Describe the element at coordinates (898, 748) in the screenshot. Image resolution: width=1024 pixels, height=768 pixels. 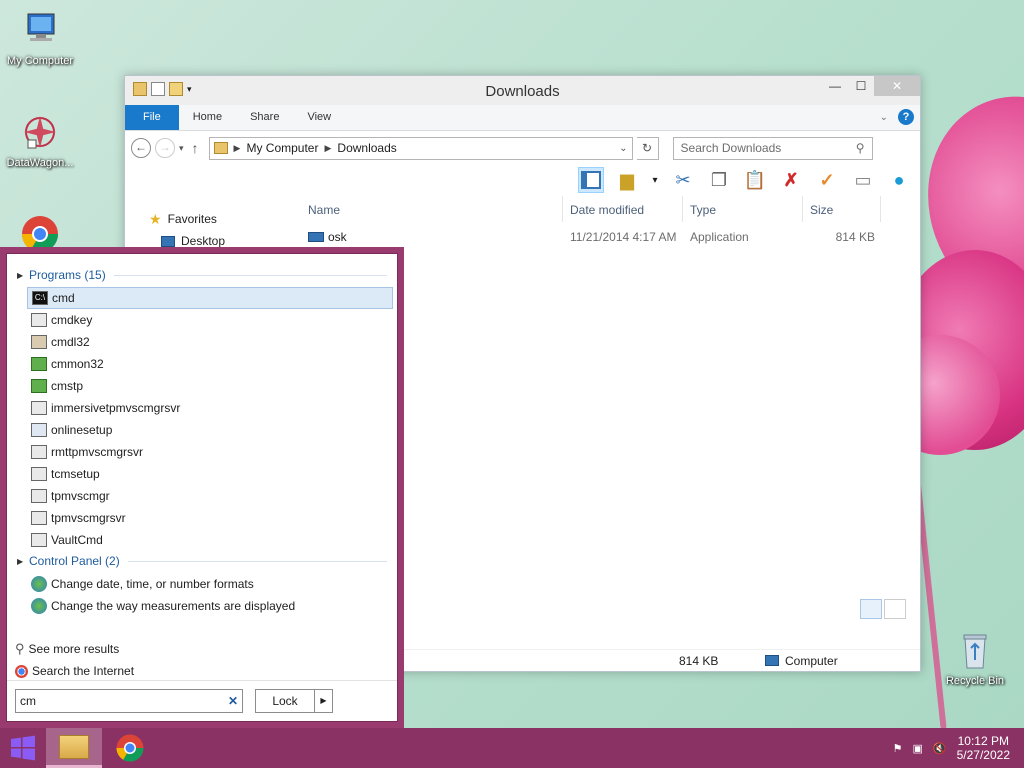
I see `action-center-flag-icon: ⚑` at that location.